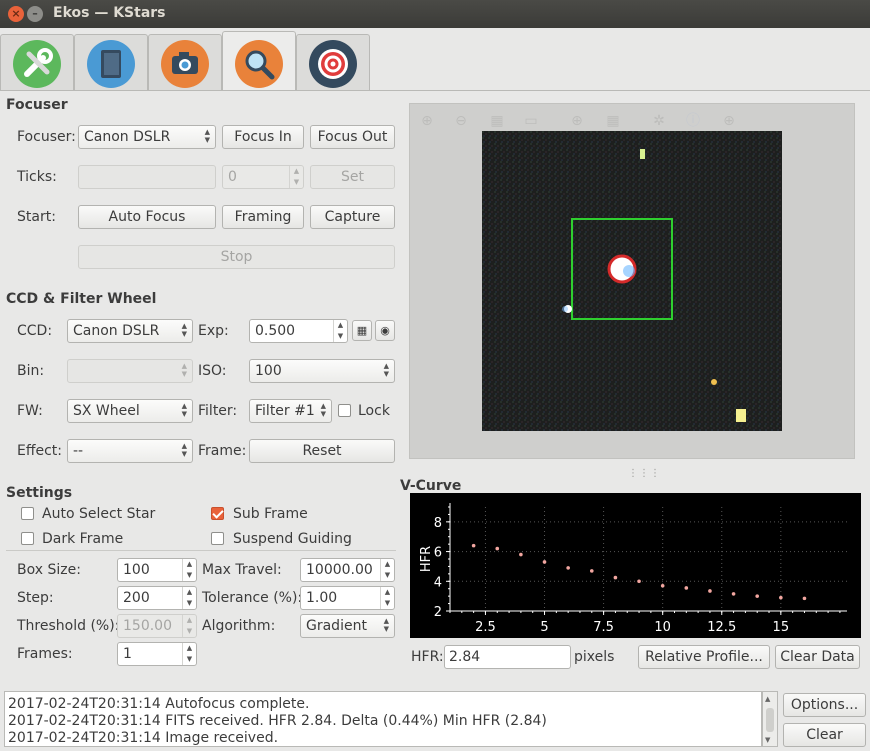 This screenshot has height=751, width=870. I want to click on ticks-field, so click(147, 177).